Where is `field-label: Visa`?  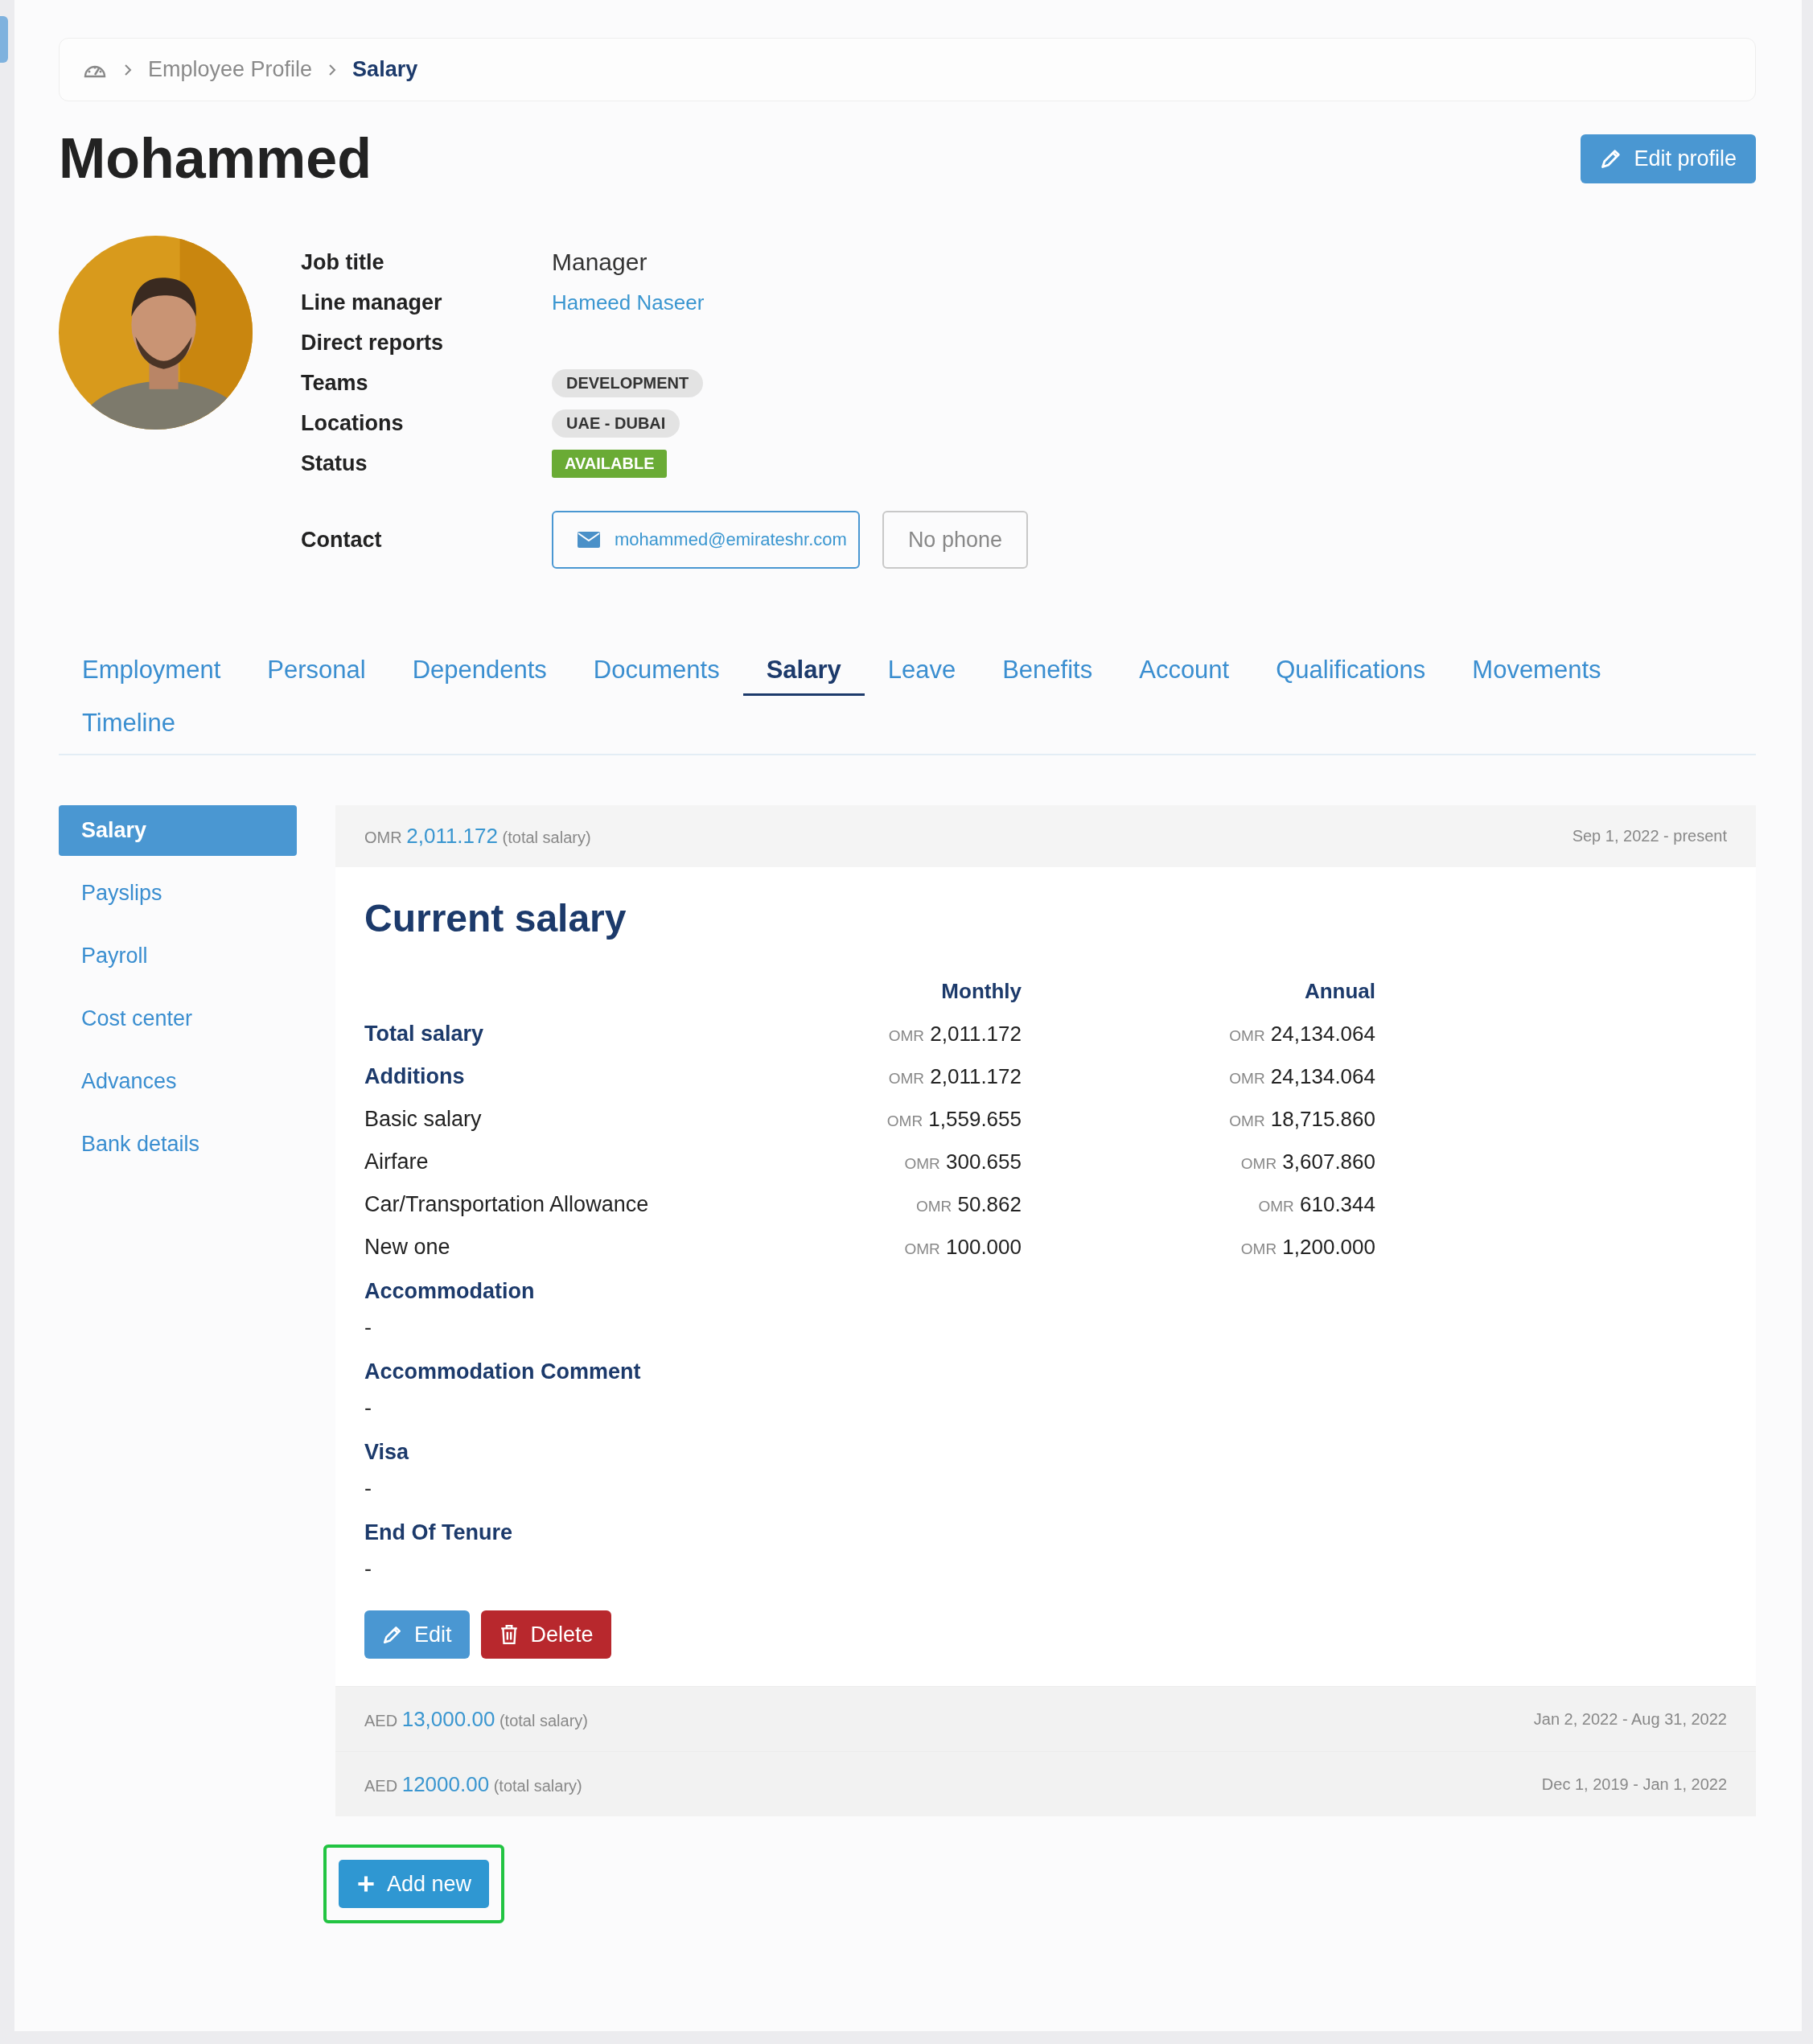
field-label: Visa is located at coordinates (387, 1452).